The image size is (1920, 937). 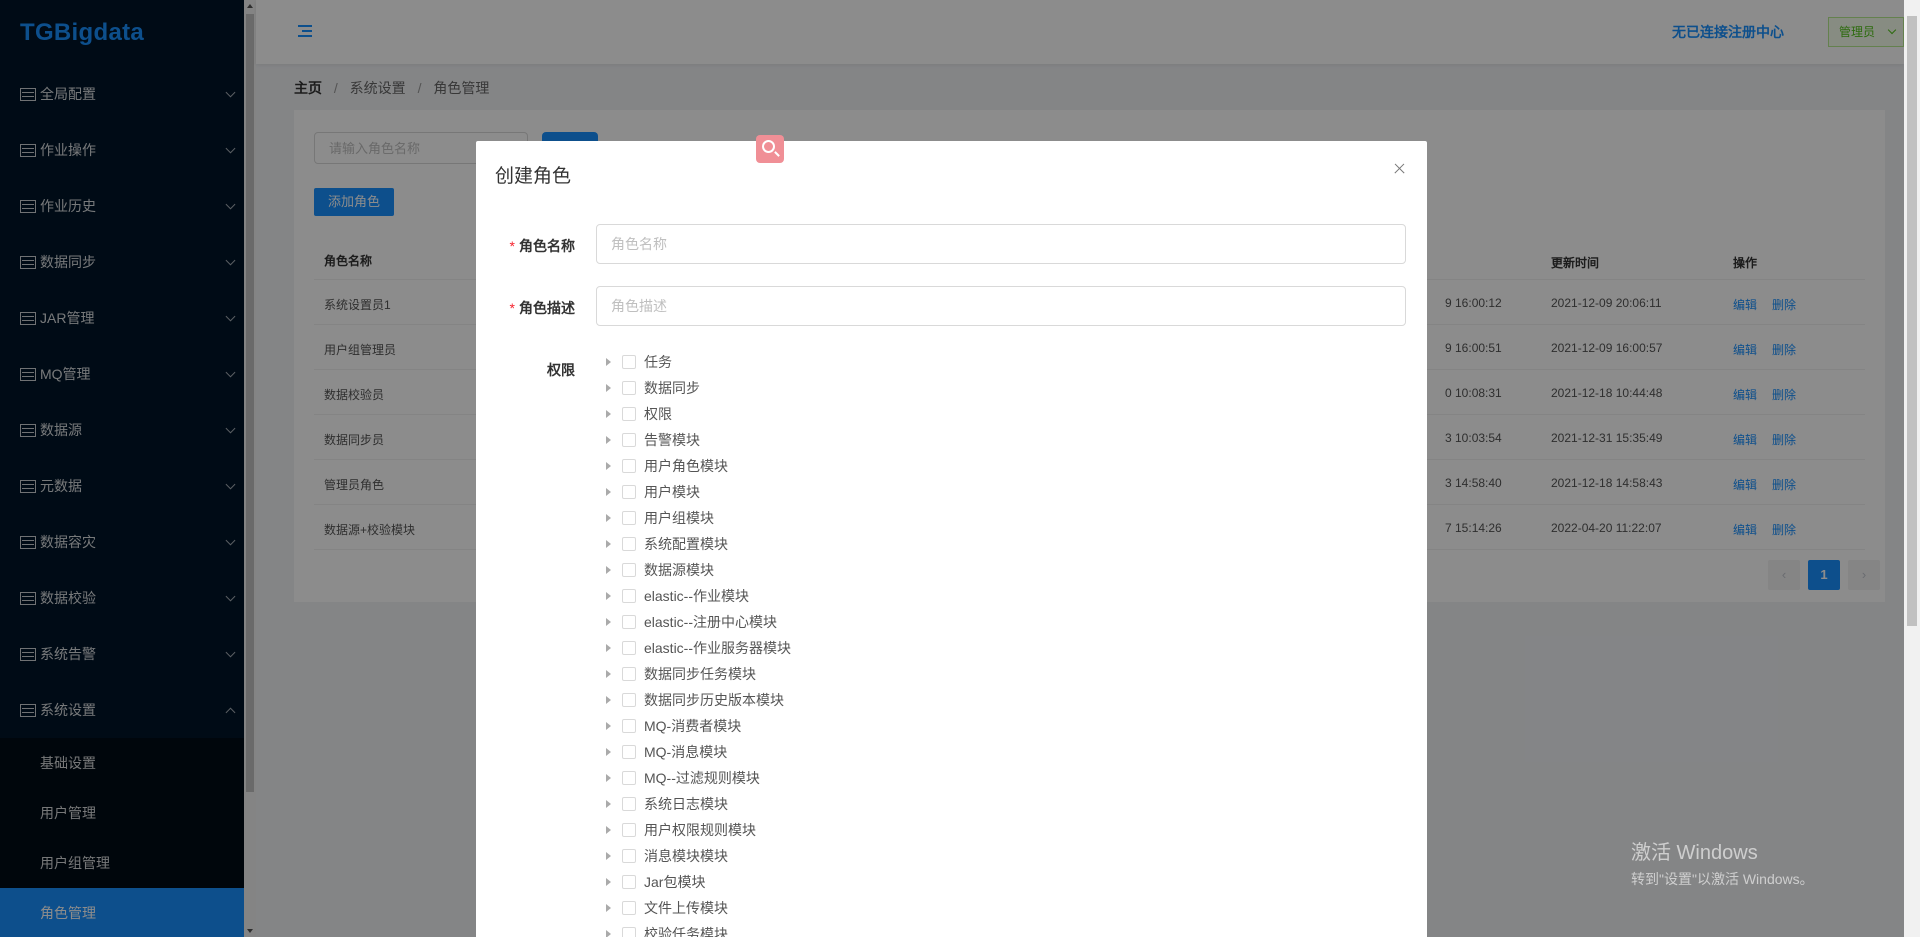 What do you see at coordinates (1399, 169) in the screenshot?
I see `close-icon` at bounding box center [1399, 169].